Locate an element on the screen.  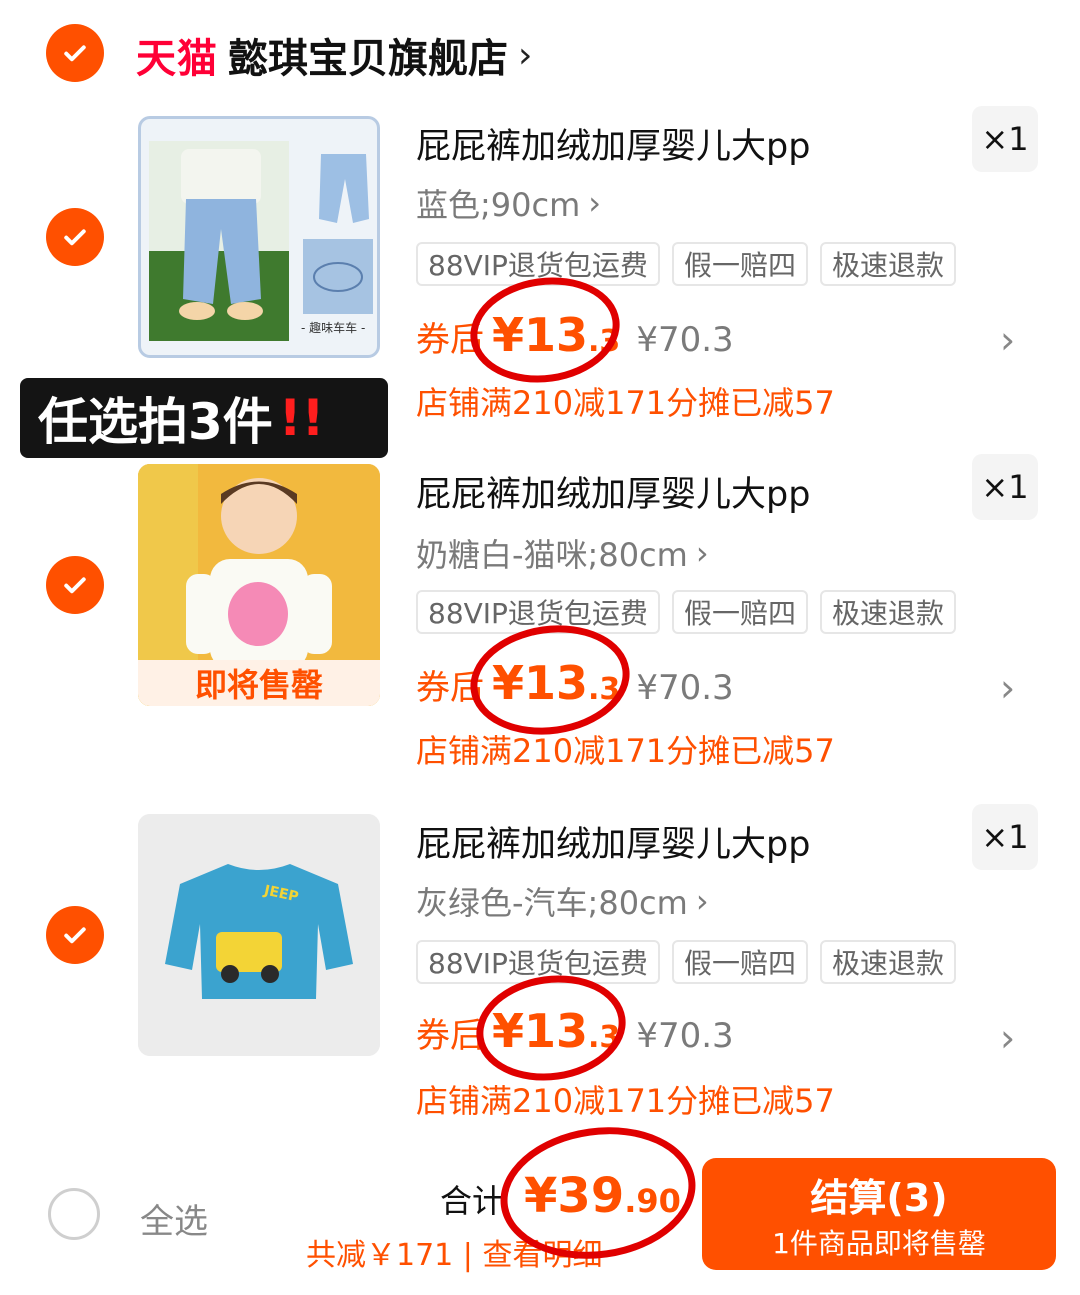
badge-emphasis: !! is located at coordinates (301, 418).